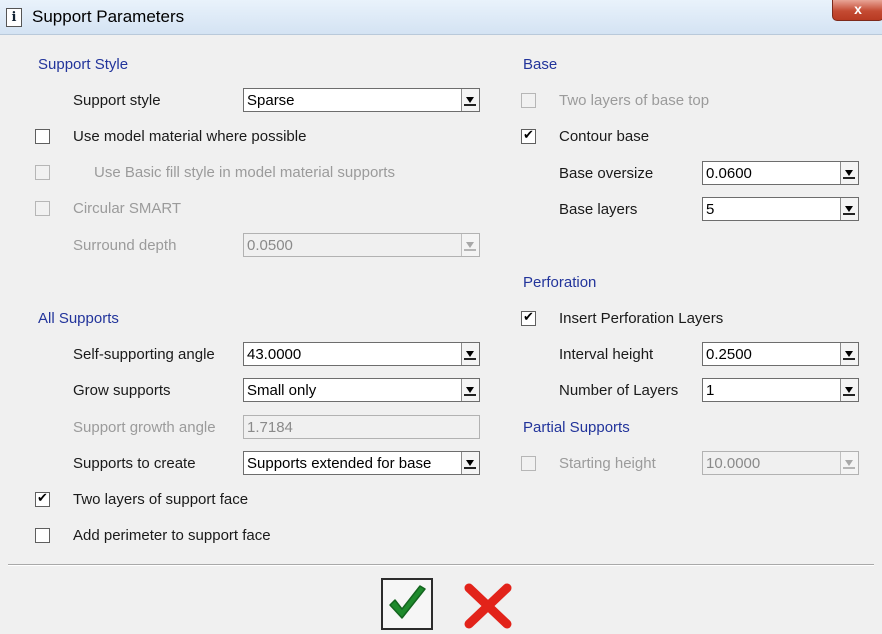  Describe the element at coordinates (576, 427) in the screenshot. I see `partial-supports-heading: Partial Supports` at that location.